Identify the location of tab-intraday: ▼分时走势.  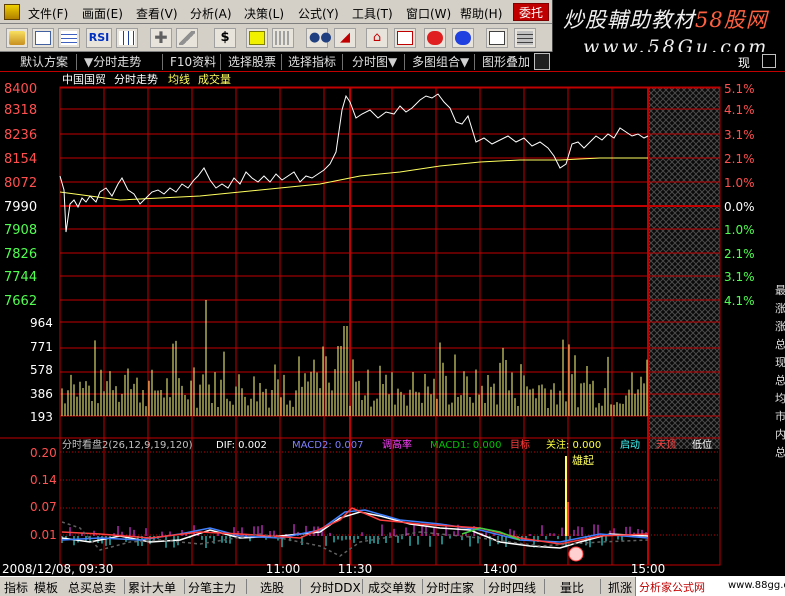
(112, 62).